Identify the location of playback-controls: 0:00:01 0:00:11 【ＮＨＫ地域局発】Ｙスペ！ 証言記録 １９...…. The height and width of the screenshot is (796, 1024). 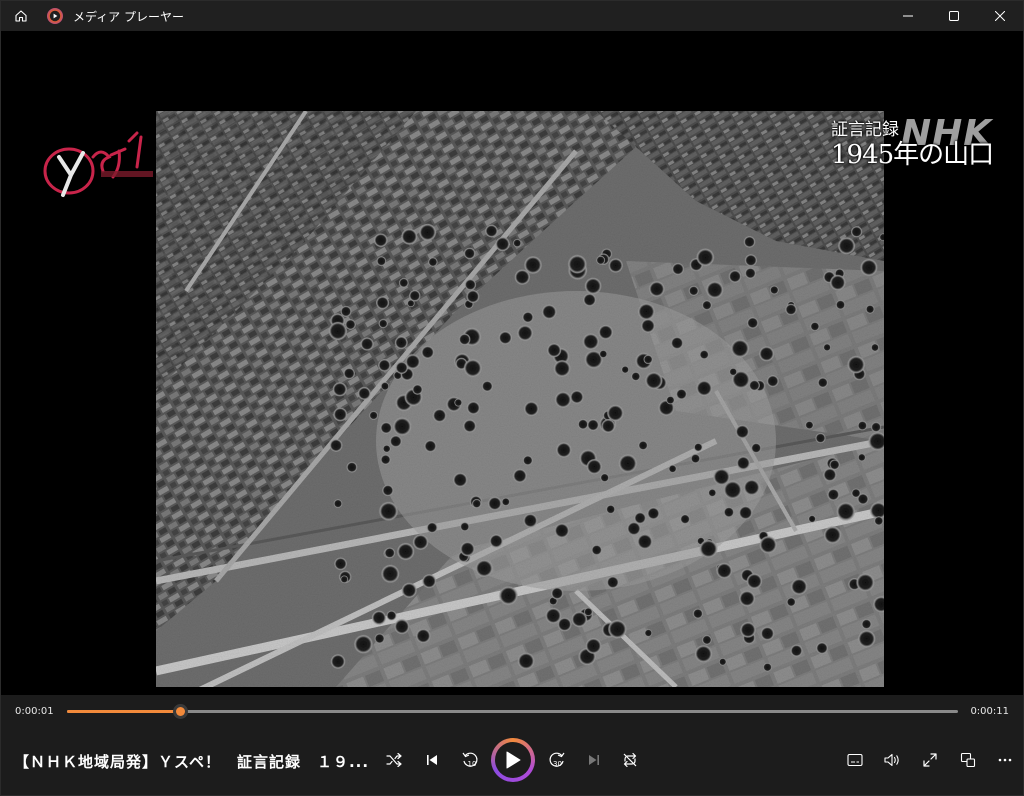
(512, 745).